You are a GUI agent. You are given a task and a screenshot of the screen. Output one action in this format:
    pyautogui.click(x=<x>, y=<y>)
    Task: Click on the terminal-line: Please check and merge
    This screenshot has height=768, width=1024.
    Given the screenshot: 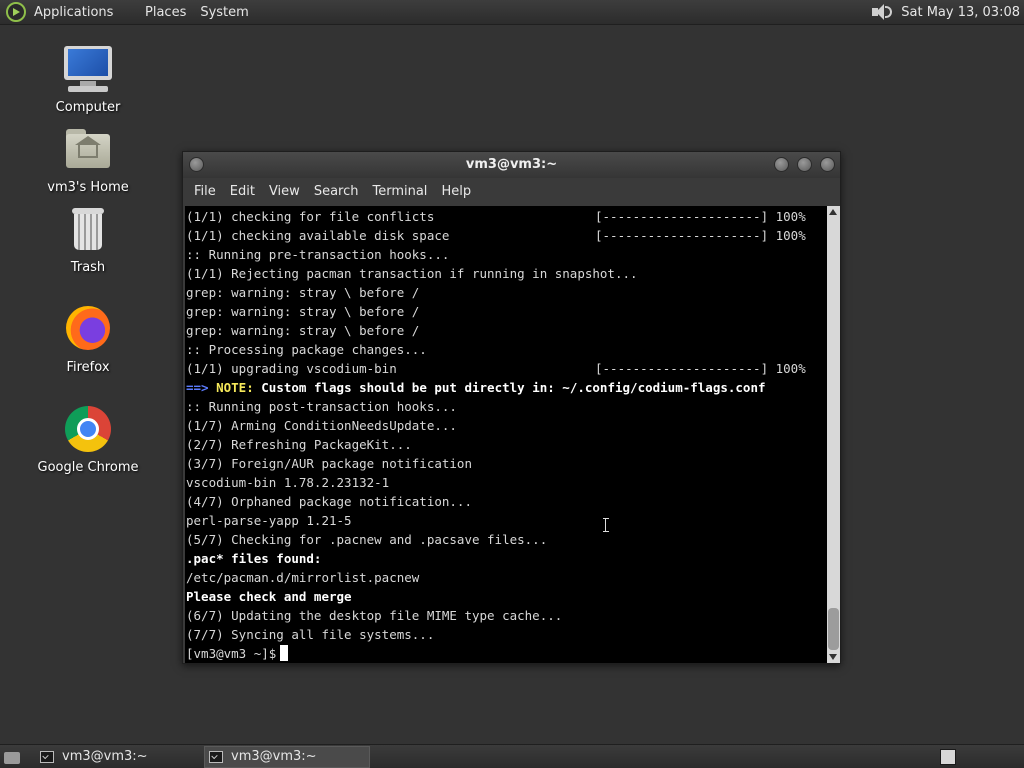 What is the action you would take?
    pyautogui.click(x=269, y=596)
    